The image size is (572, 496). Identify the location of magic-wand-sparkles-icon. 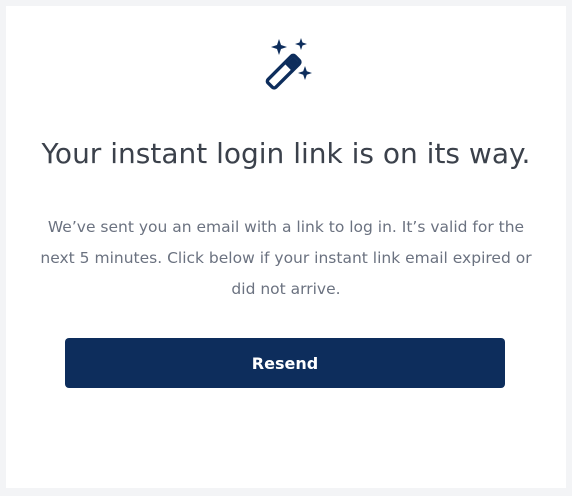
(287, 63).